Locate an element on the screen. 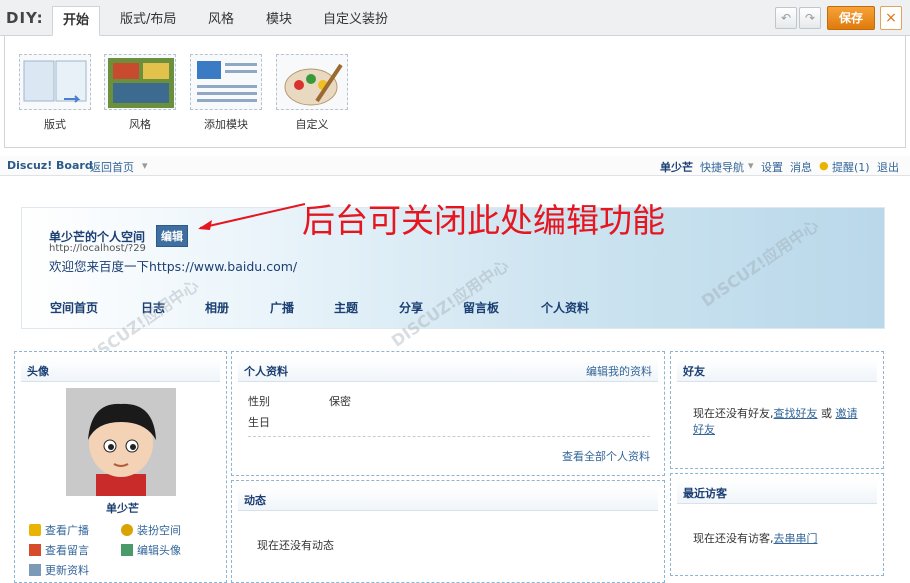 Image resolution: width=910 pixels, height=583 pixels. welcome-text: 欢迎您来百度一下https://www.baidu.com/ is located at coordinates (173, 265).